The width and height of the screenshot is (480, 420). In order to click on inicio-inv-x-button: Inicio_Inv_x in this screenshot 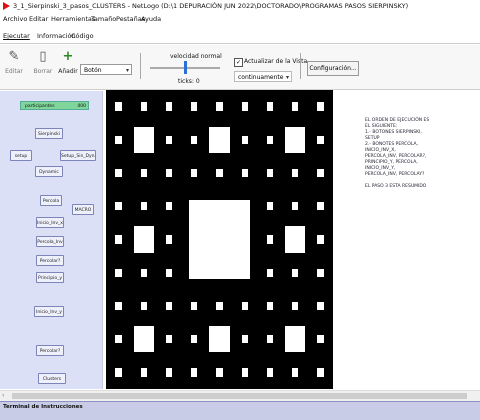, I will do `click(50, 222)`.